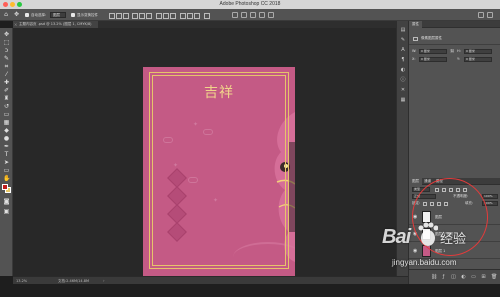 The height and width of the screenshot is (297, 500). What do you see at coordinates (172, 15) in the screenshot?
I see `distribute-bottom-icon` at bounding box center [172, 15].